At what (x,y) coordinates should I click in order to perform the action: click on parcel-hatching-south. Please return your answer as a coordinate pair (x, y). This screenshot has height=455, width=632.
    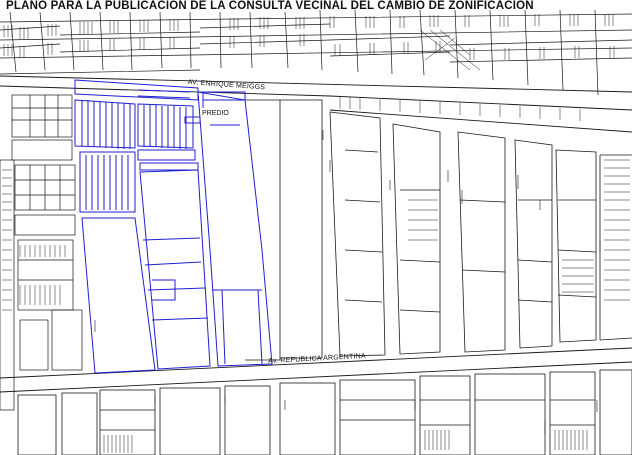
    Looking at the image, I should click on (345, 441).